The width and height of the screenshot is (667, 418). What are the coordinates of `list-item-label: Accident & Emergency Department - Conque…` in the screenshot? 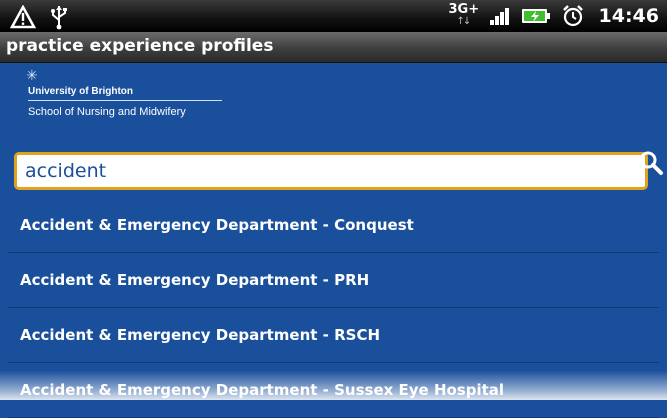 It's located at (217, 225).